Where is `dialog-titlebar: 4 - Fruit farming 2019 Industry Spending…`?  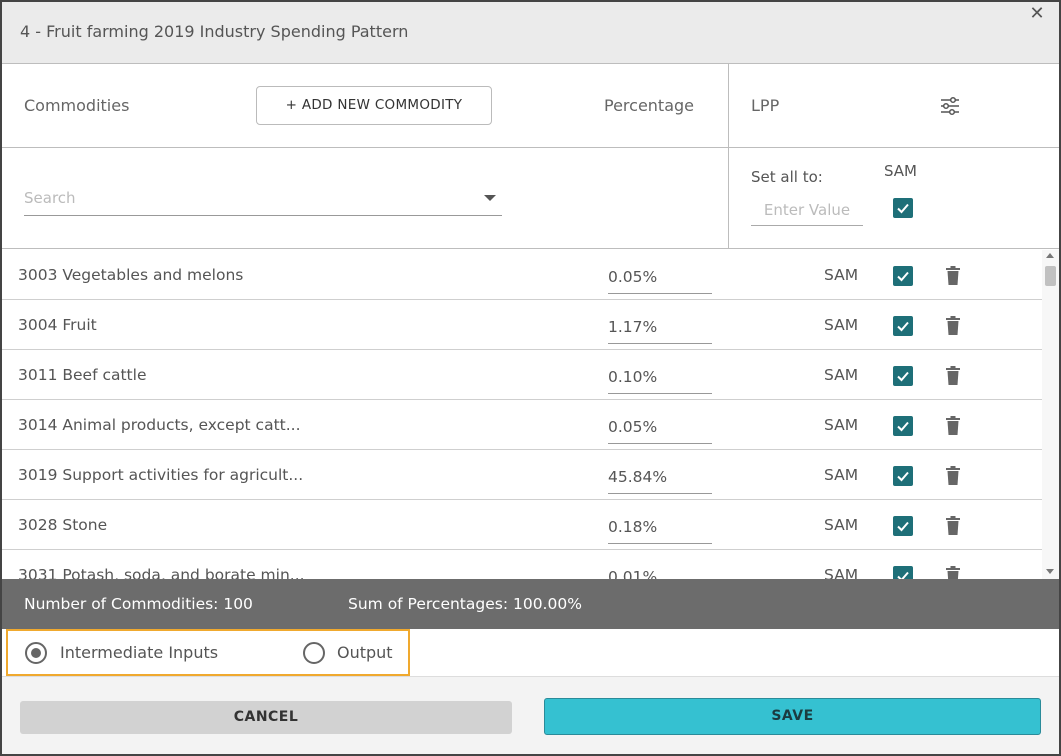
dialog-titlebar: 4 - Fruit farming 2019 Industry Spending… is located at coordinates (530, 33).